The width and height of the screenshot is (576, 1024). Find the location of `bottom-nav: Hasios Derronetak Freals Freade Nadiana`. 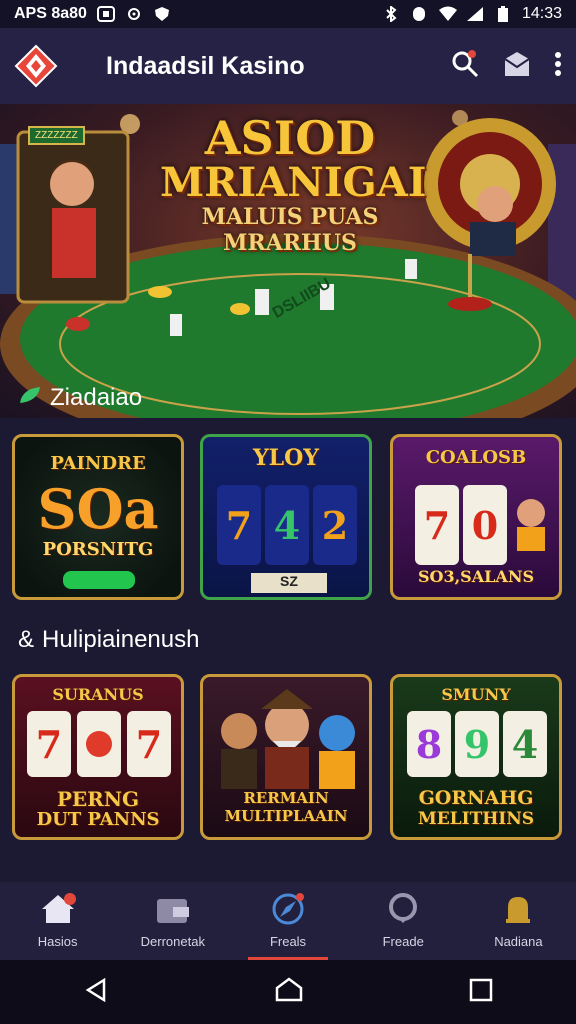

bottom-nav: Hasios Derronetak Freals Freade Nadiana is located at coordinates (288, 921).